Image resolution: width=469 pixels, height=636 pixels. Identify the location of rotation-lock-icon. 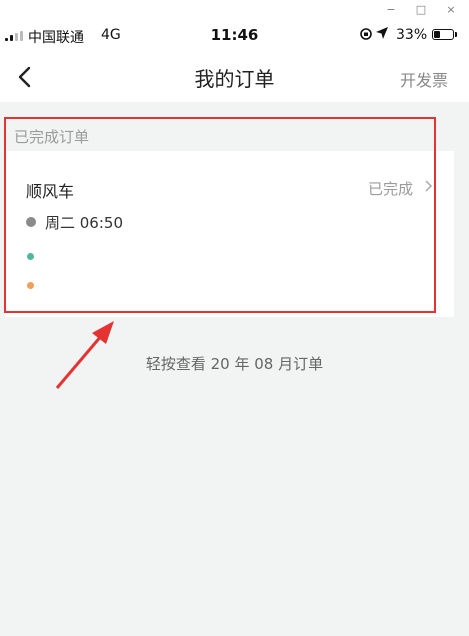
(366, 36).